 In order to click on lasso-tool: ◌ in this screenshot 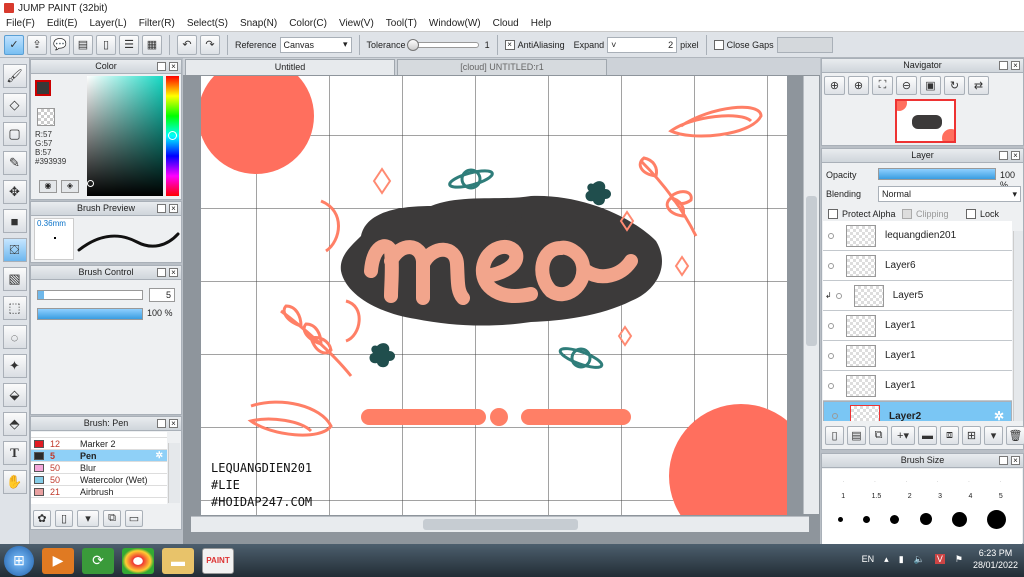, I will do `click(14, 337)`.